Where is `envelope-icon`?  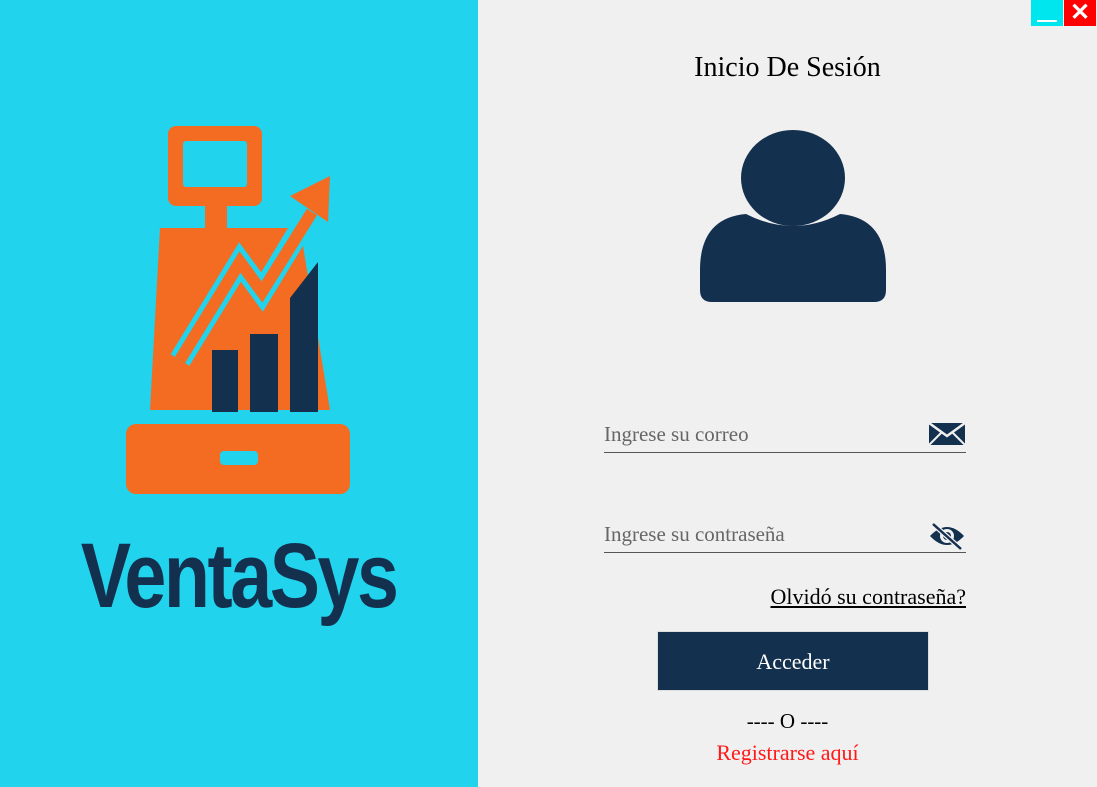 envelope-icon is located at coordinates (947, 434).